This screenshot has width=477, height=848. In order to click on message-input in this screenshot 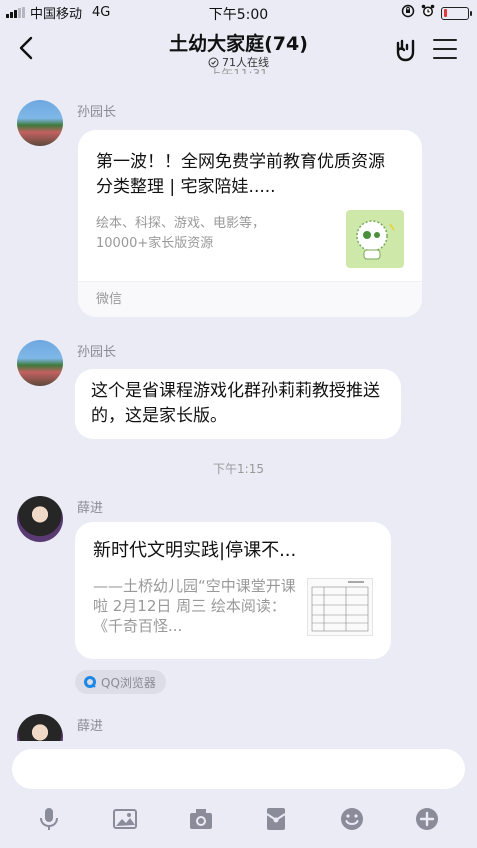, I will do `click(238, 769)`.